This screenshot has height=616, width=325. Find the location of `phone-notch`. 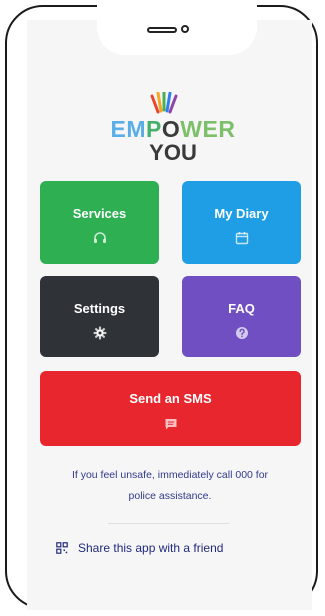

phone-notch is located at coordinates (177, 27).